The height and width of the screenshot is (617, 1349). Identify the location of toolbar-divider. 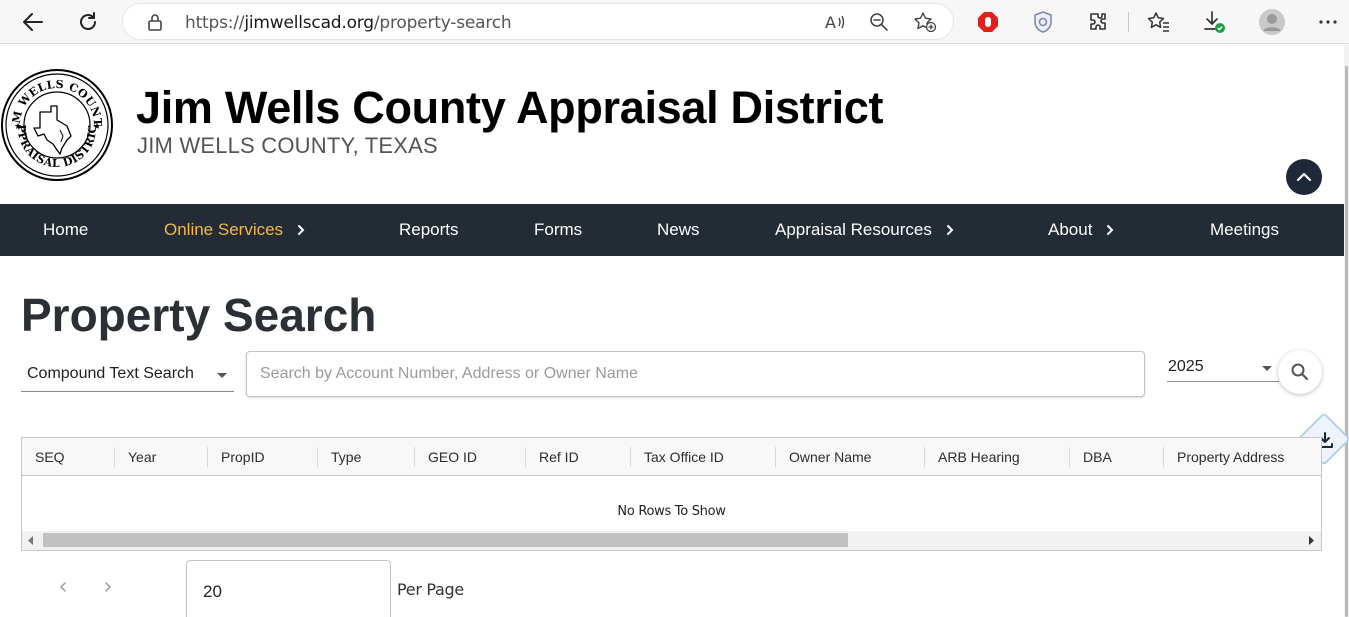
(1128, 22).